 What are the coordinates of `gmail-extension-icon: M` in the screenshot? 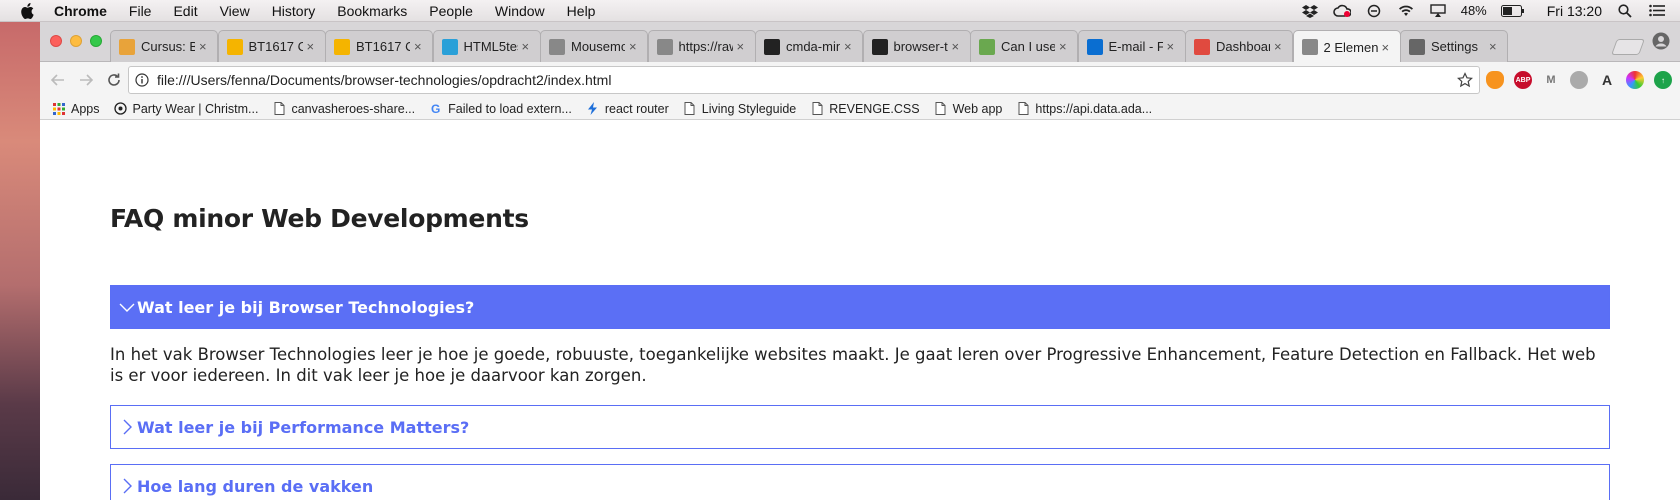 It's located at (1551, 80).